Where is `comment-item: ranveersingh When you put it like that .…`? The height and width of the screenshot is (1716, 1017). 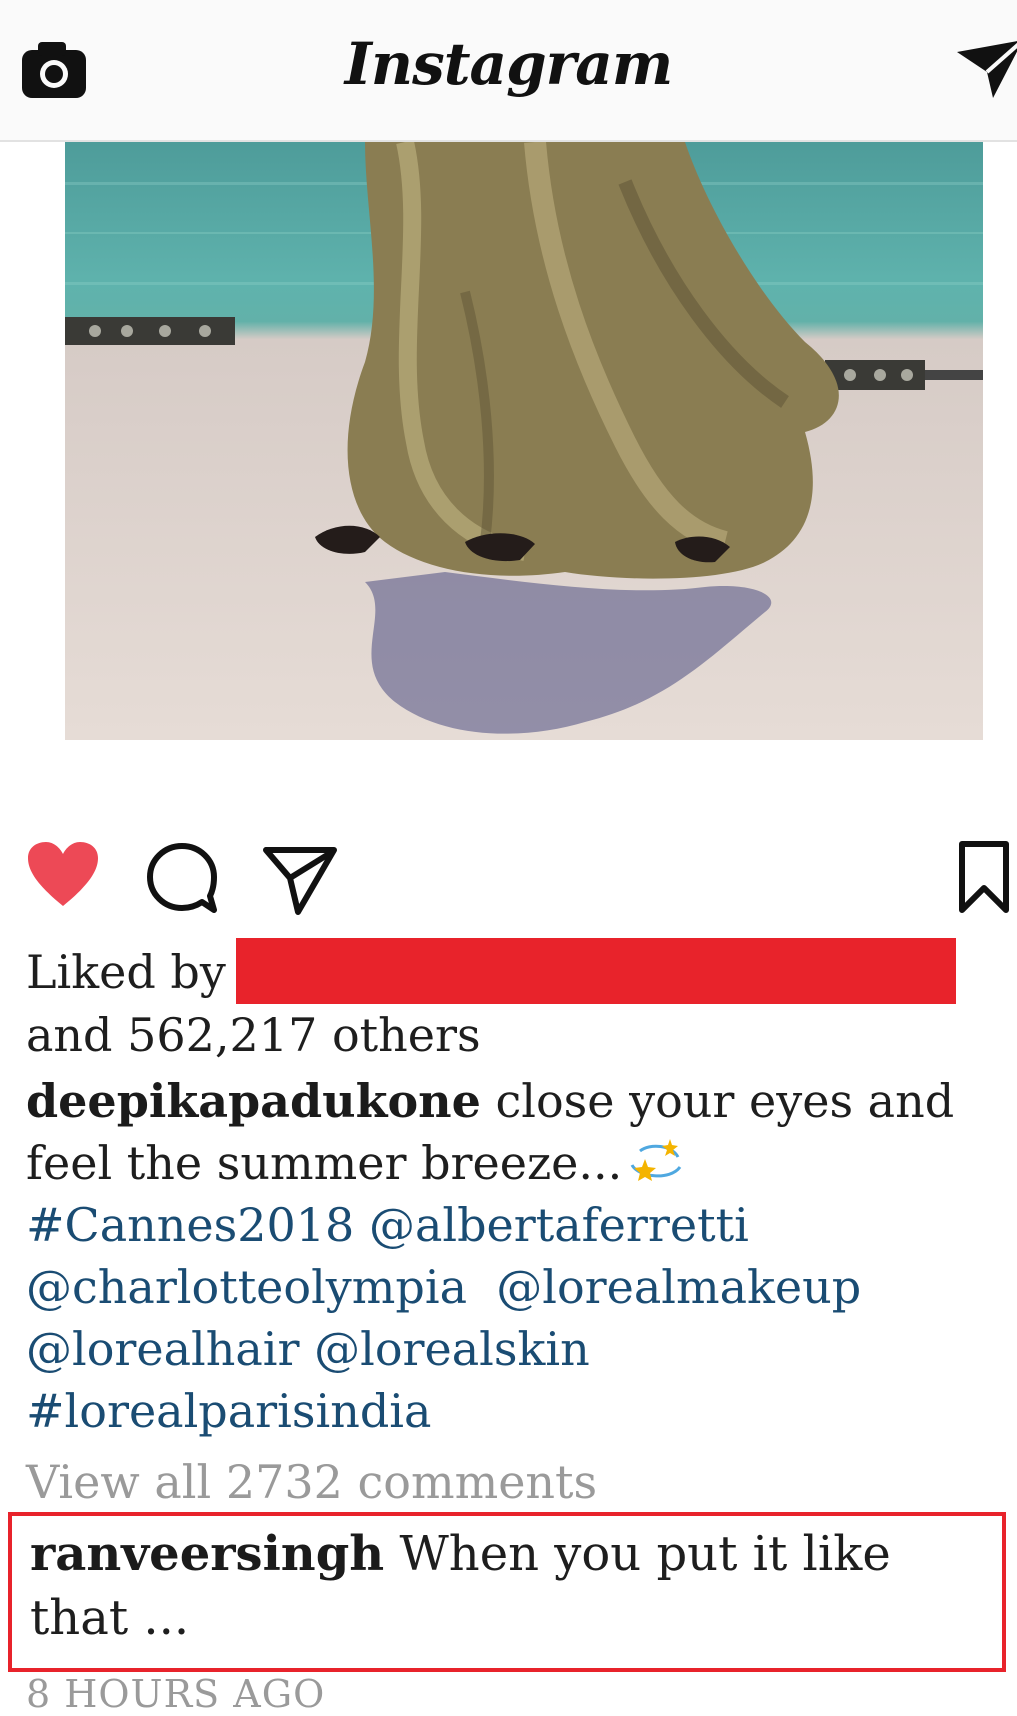
comment-item: ranveersingh When you put it like that .… is located at coordinates (510, 1586).